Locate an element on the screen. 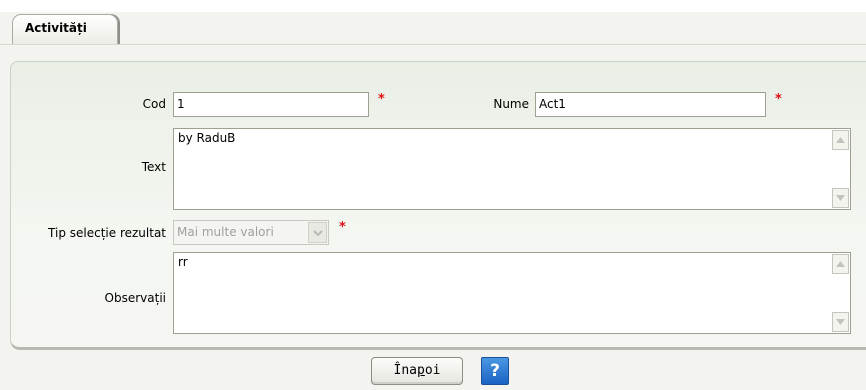  chevron-down-icon is located at coordinates (317, 232).